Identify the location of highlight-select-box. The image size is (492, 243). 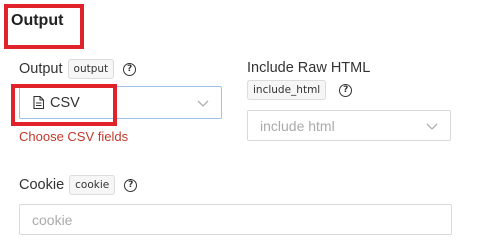
(64, 105).